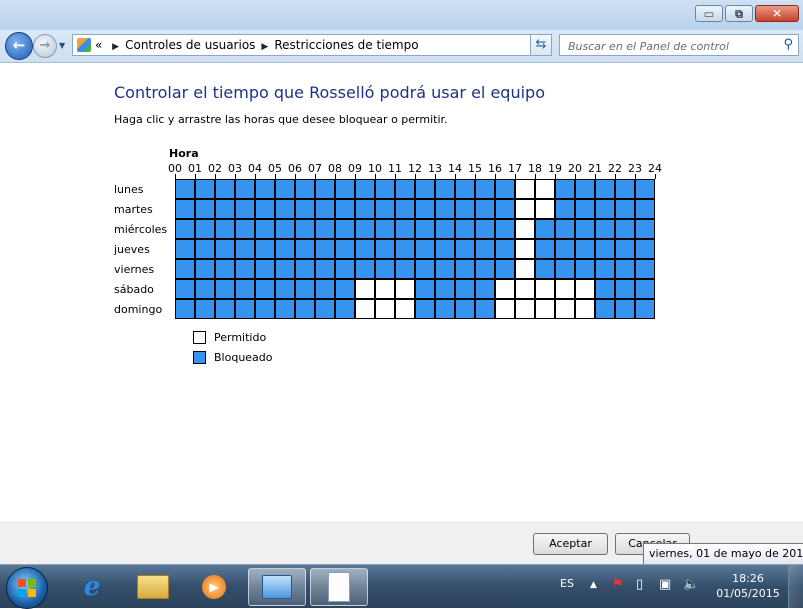  I want to click on taskbar-media-player: ▶, so click(214, 587).